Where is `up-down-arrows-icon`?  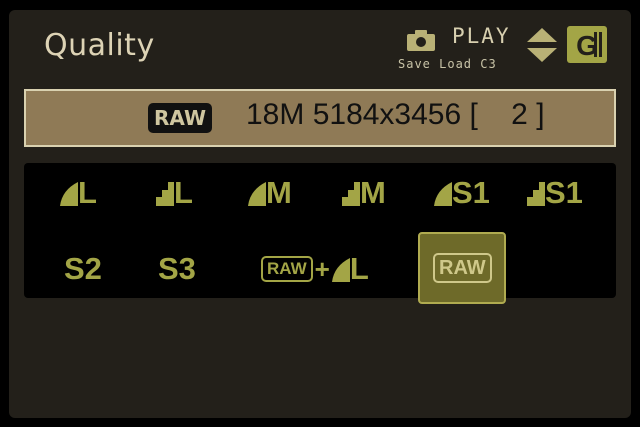
up-down-arrows-icon is located at coordinates (542, 45).